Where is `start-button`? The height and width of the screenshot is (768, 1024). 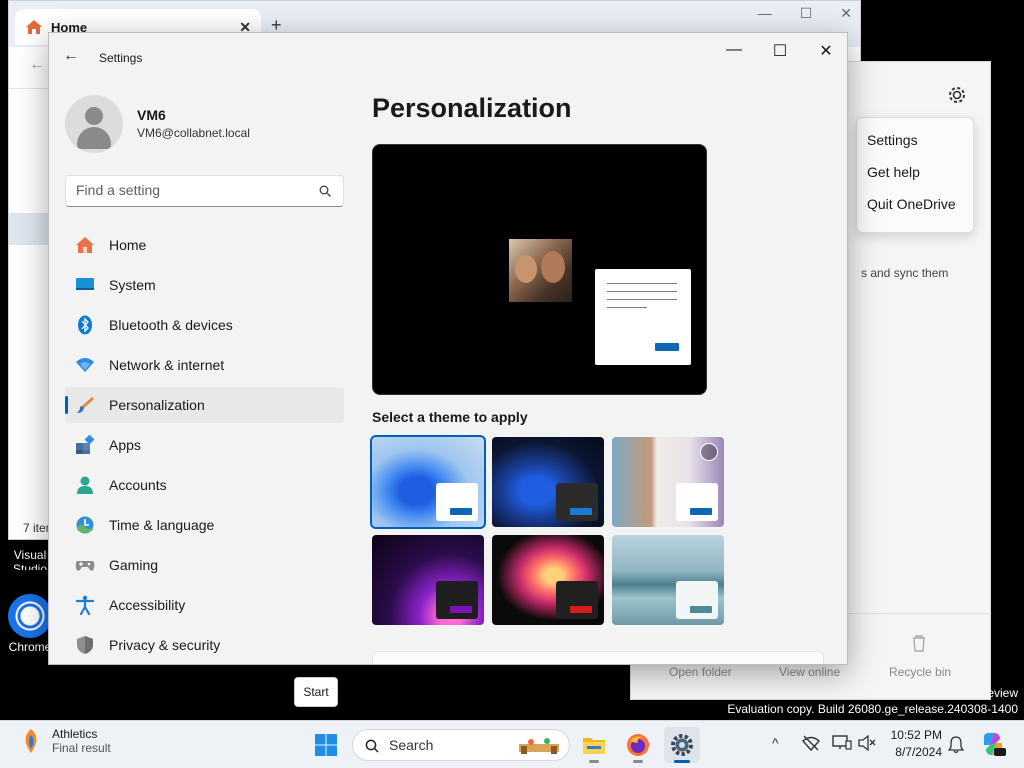
start-button is located at coordinates (326, 745).